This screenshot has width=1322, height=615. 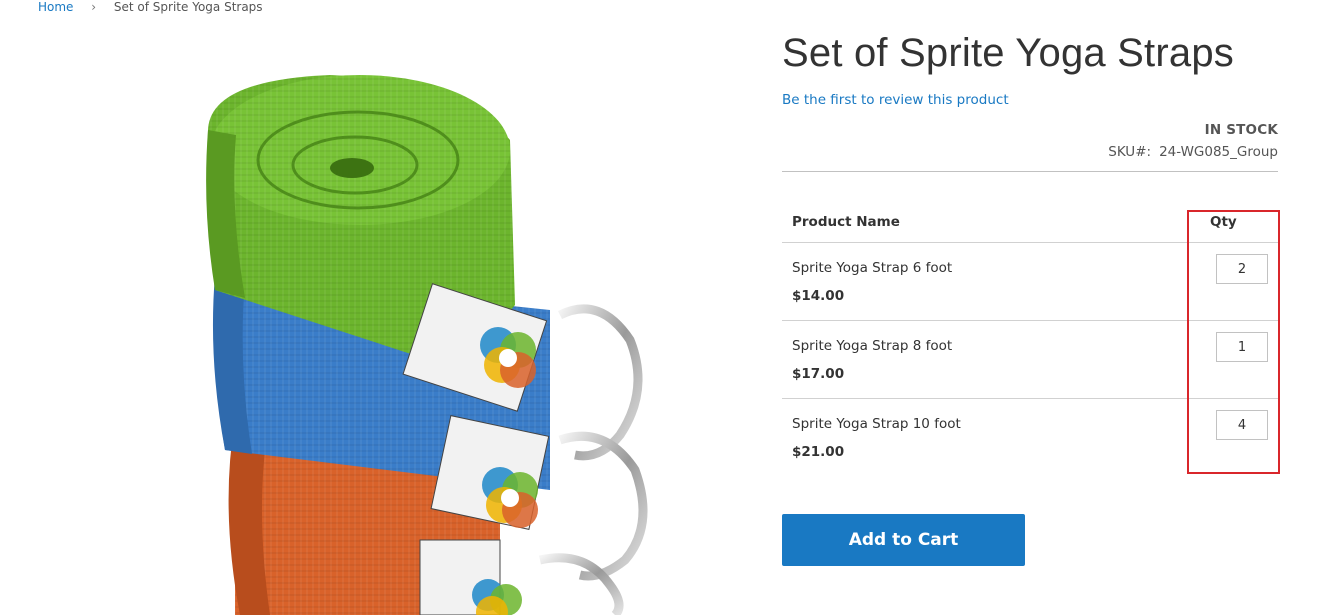 What do you see at coordinates (872, 268) in the screenshot?
I see `product-item-name: Sprite Yoga Strap 6 foot` at bounding box center [872, 268].